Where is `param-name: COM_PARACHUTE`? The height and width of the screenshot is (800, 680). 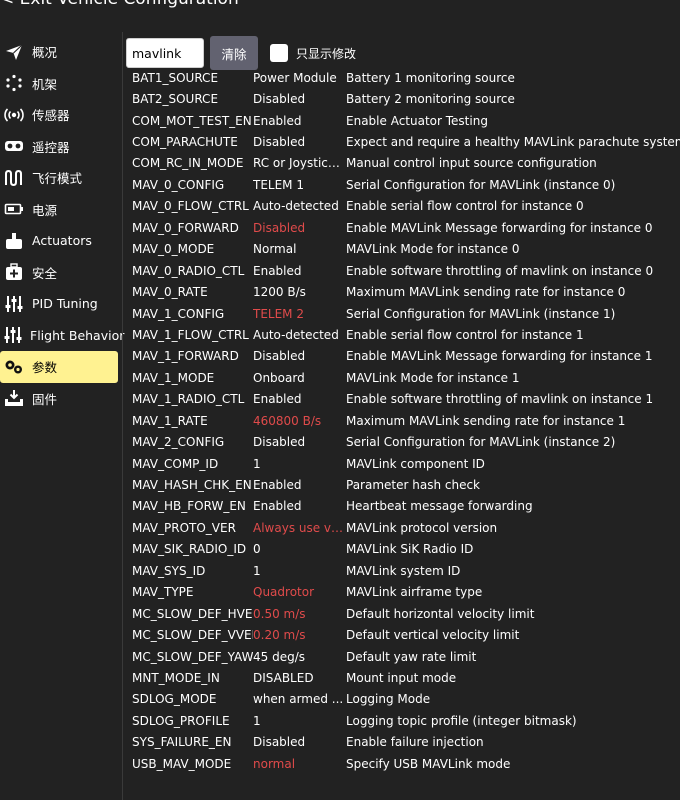
param-name: COM_PARACHUTE is located at coordinates (185, 142).